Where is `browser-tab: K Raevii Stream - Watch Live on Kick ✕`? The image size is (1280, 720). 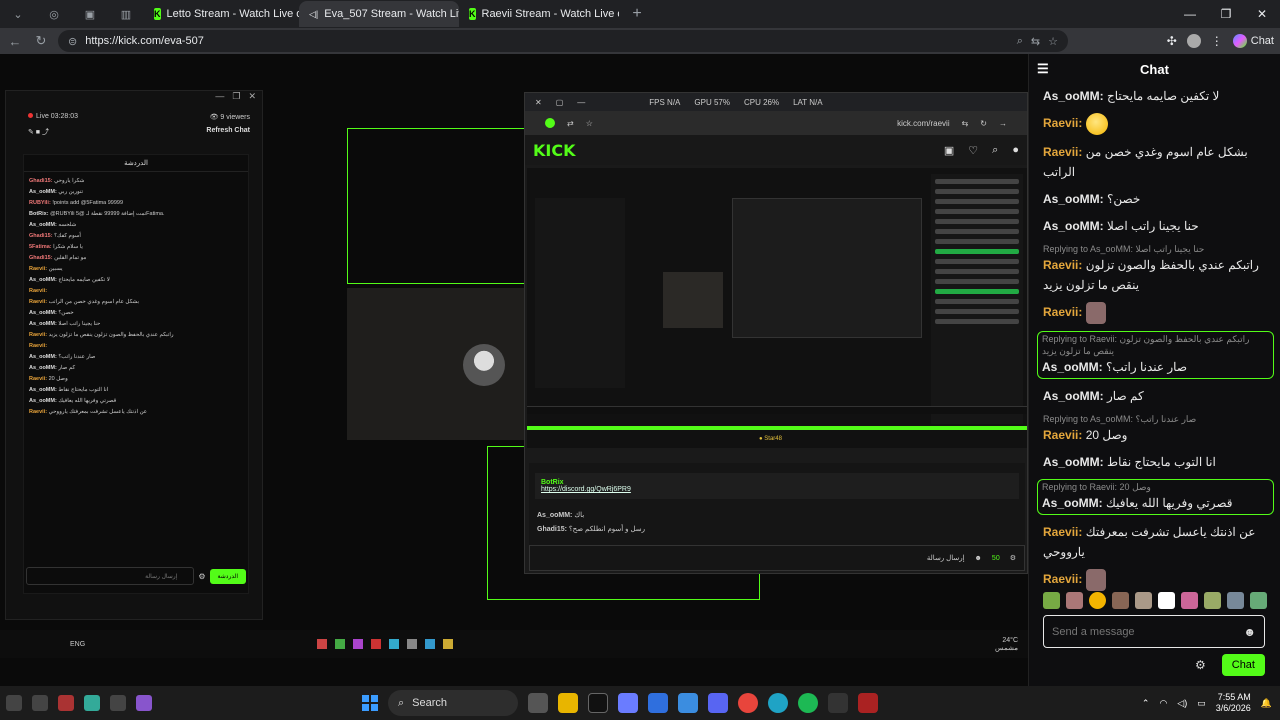
browser-tab: K Raevii Stream - Watch Live on Kick ✕ is located at coordinates (539, 14).